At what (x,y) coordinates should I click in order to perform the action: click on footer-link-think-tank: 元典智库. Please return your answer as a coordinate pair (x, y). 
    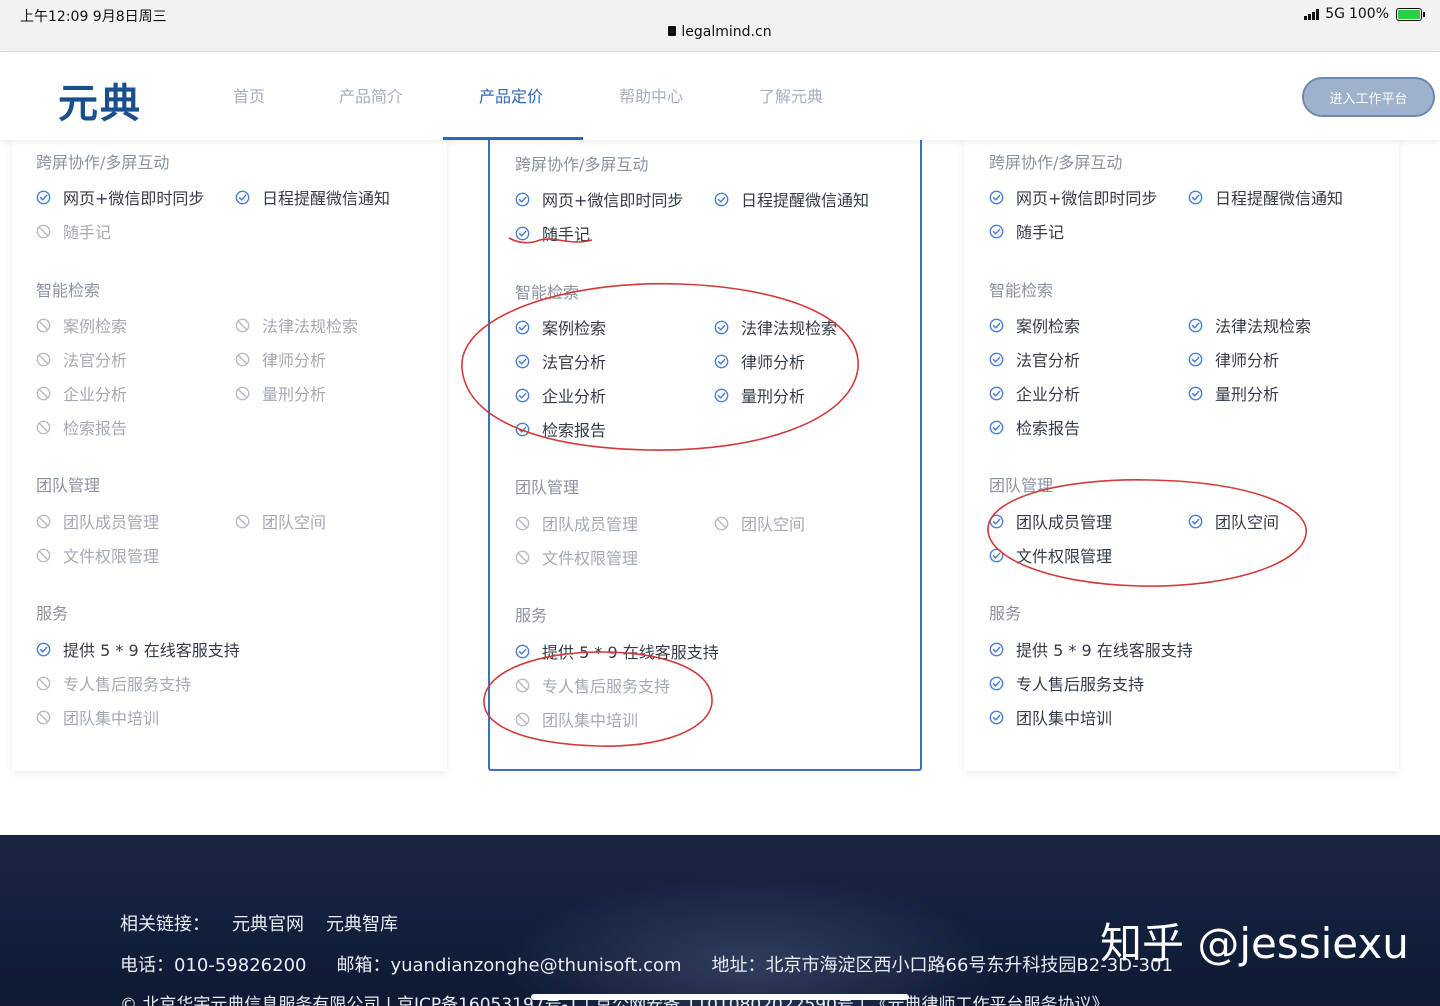
    Looking at the image, I should click on (362, 924).